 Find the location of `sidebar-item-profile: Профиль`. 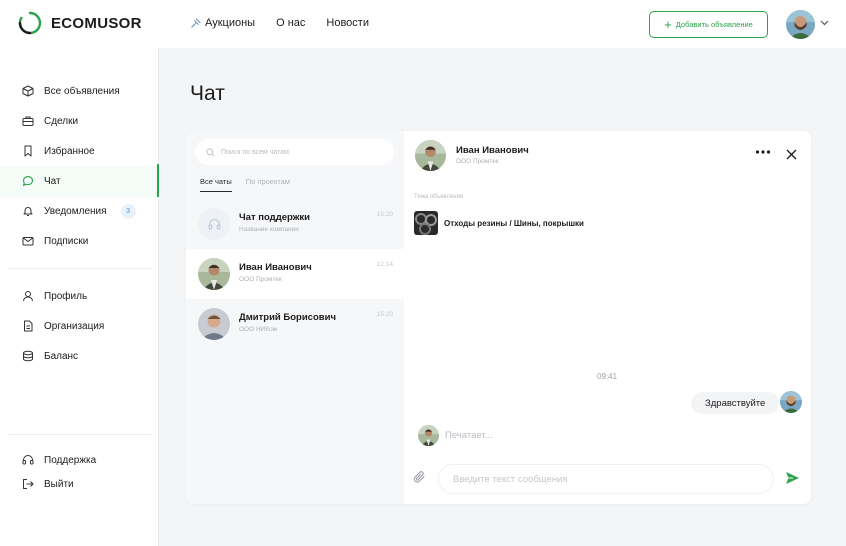

sidebar-item-profile: Профиль is located at coordinates (90, 296).